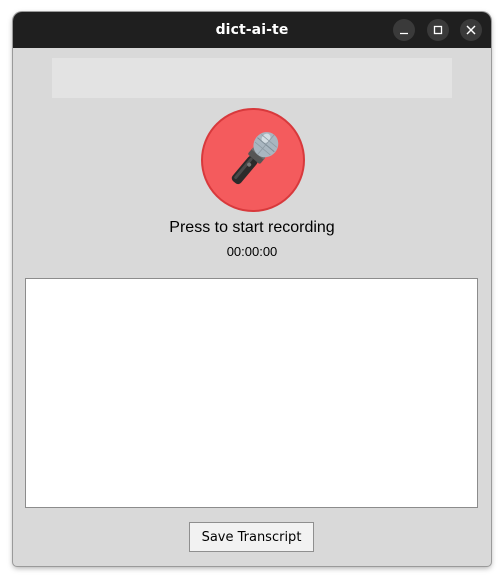 This screenshot has height=581, width=504. Describe the element at coordinates (252, 227) in the screenshot. I see `recording-status-label: Press to start recording` at that location.